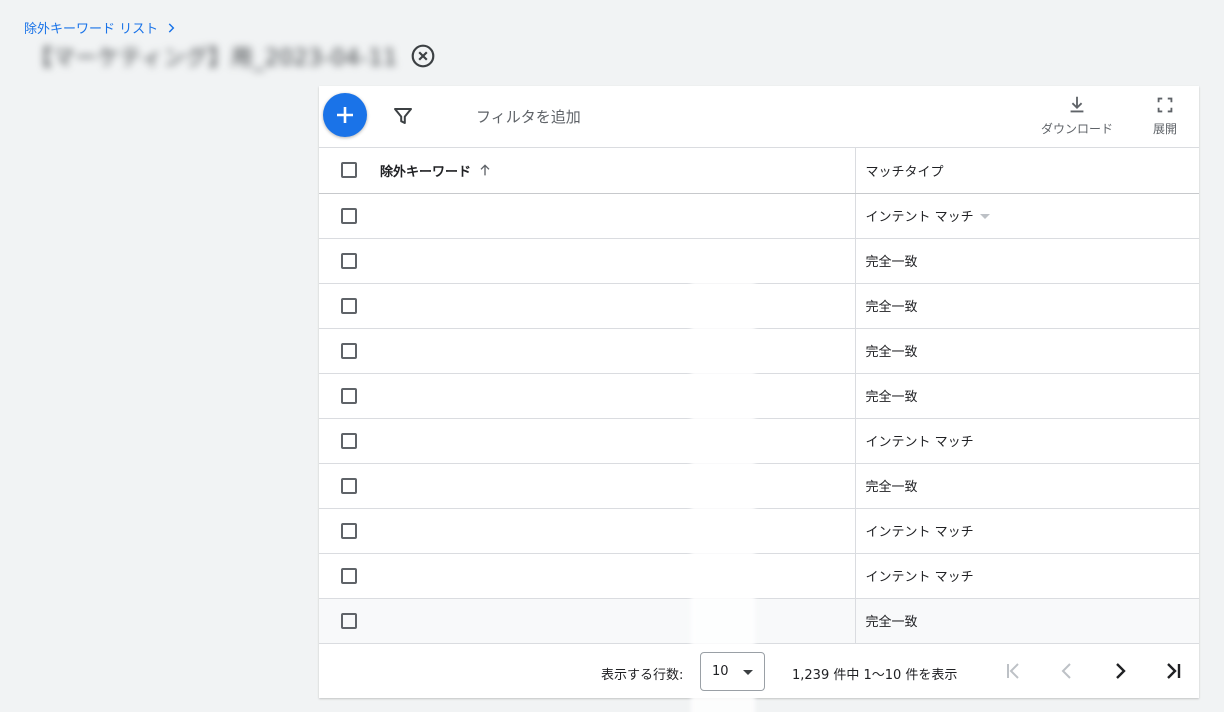  What do you see at coordinates (426, 172) in the screenshot?
I see `keyword-header-label: 除外キーワード` at bounding box center [426, 172].